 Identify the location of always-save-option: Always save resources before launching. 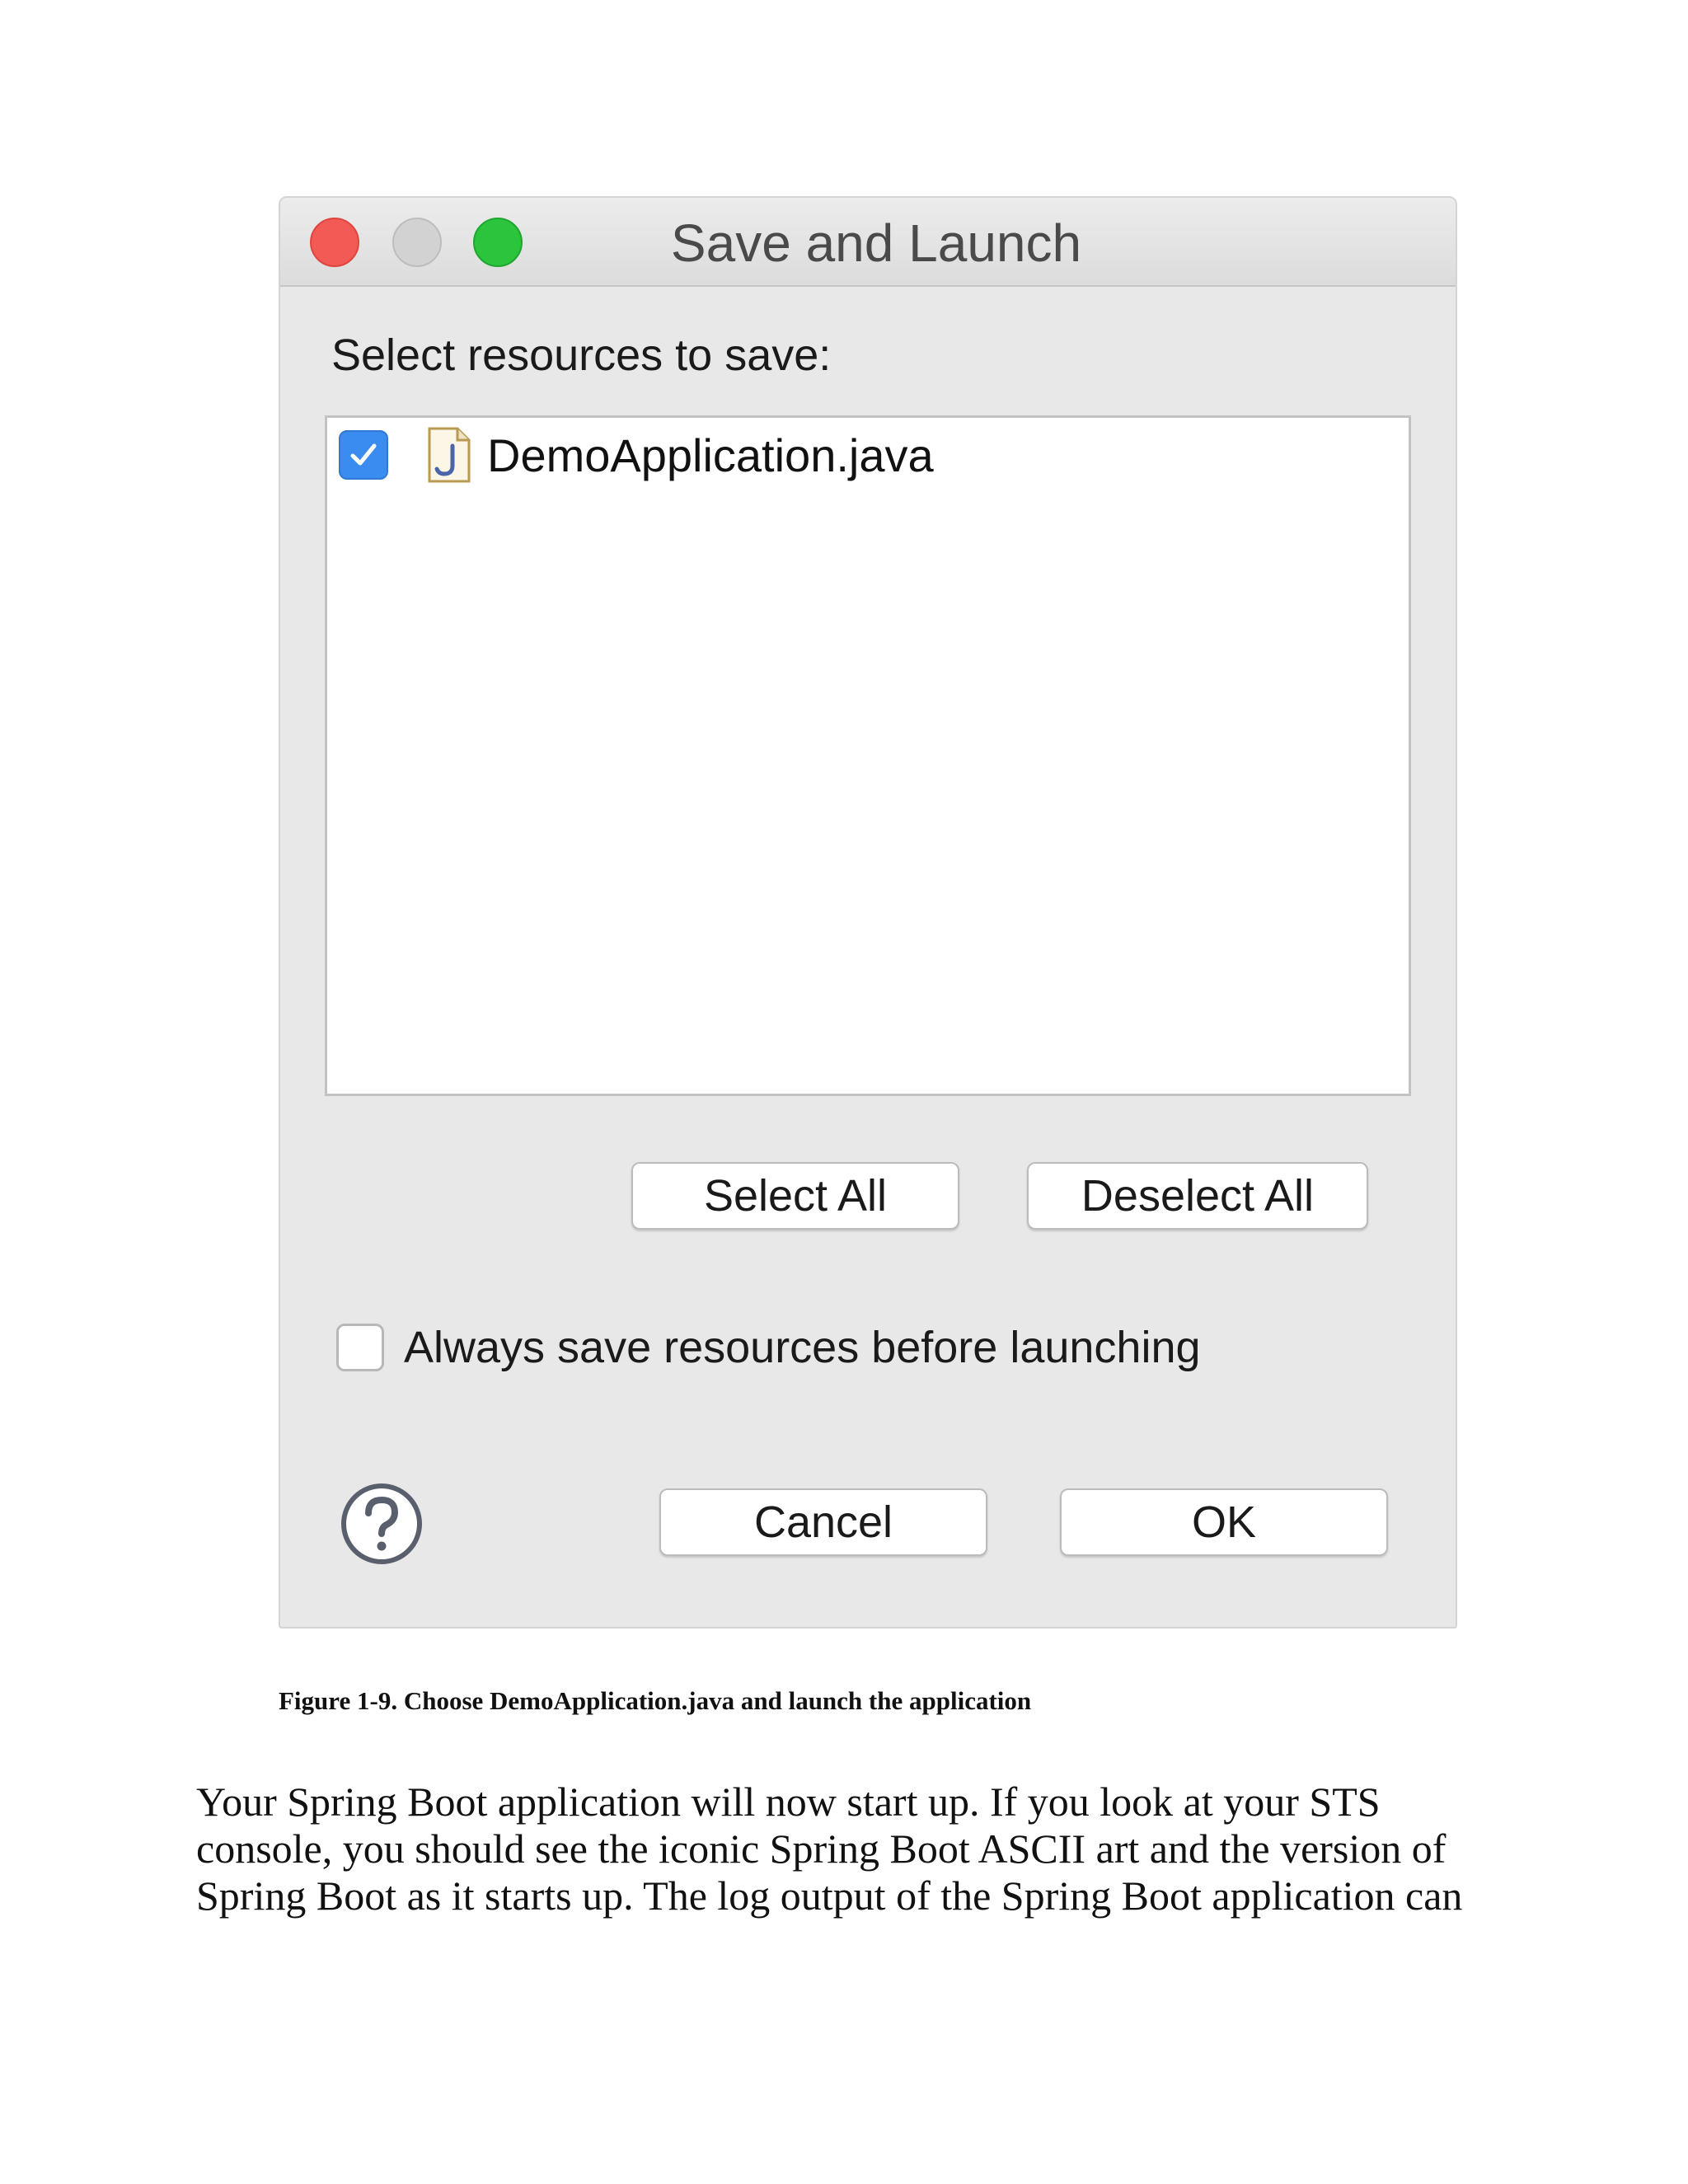
(769, 1347).